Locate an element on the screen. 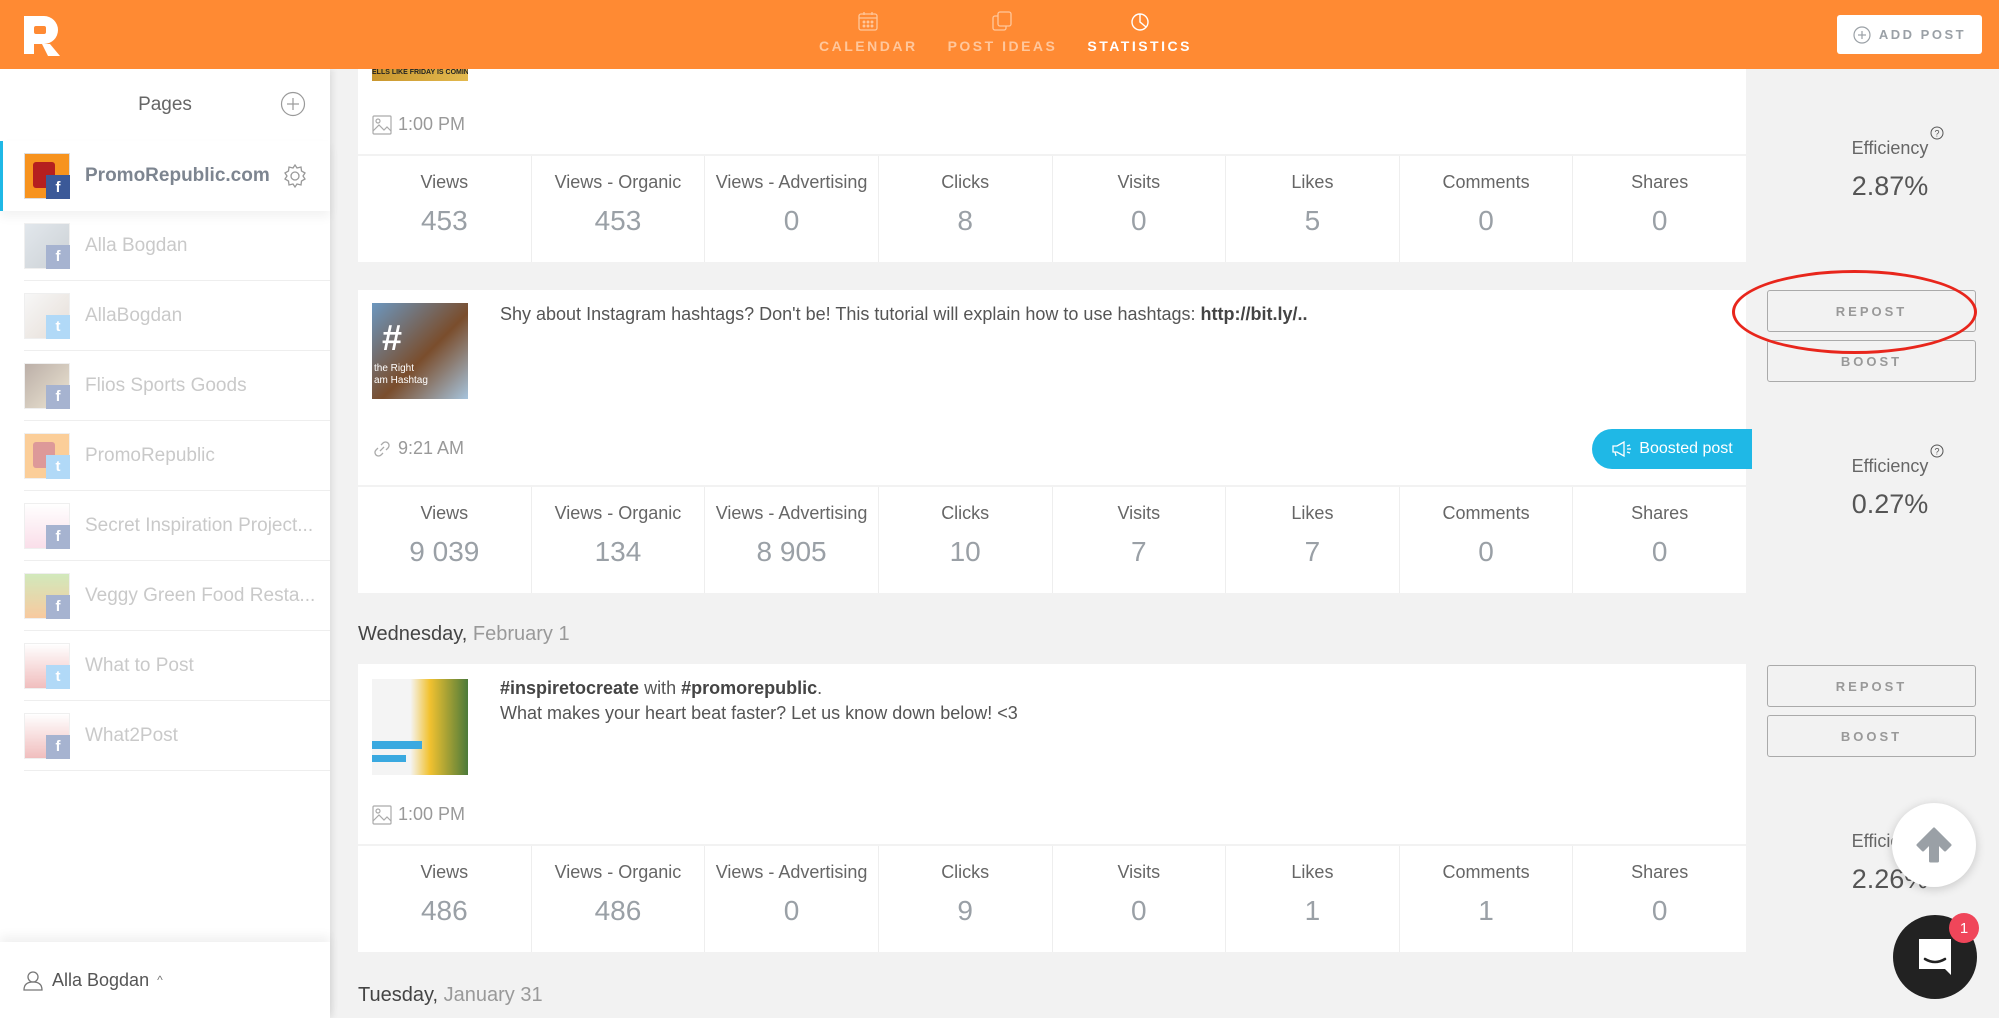  date-rest: February 1 is located at coordinates (521, 634).